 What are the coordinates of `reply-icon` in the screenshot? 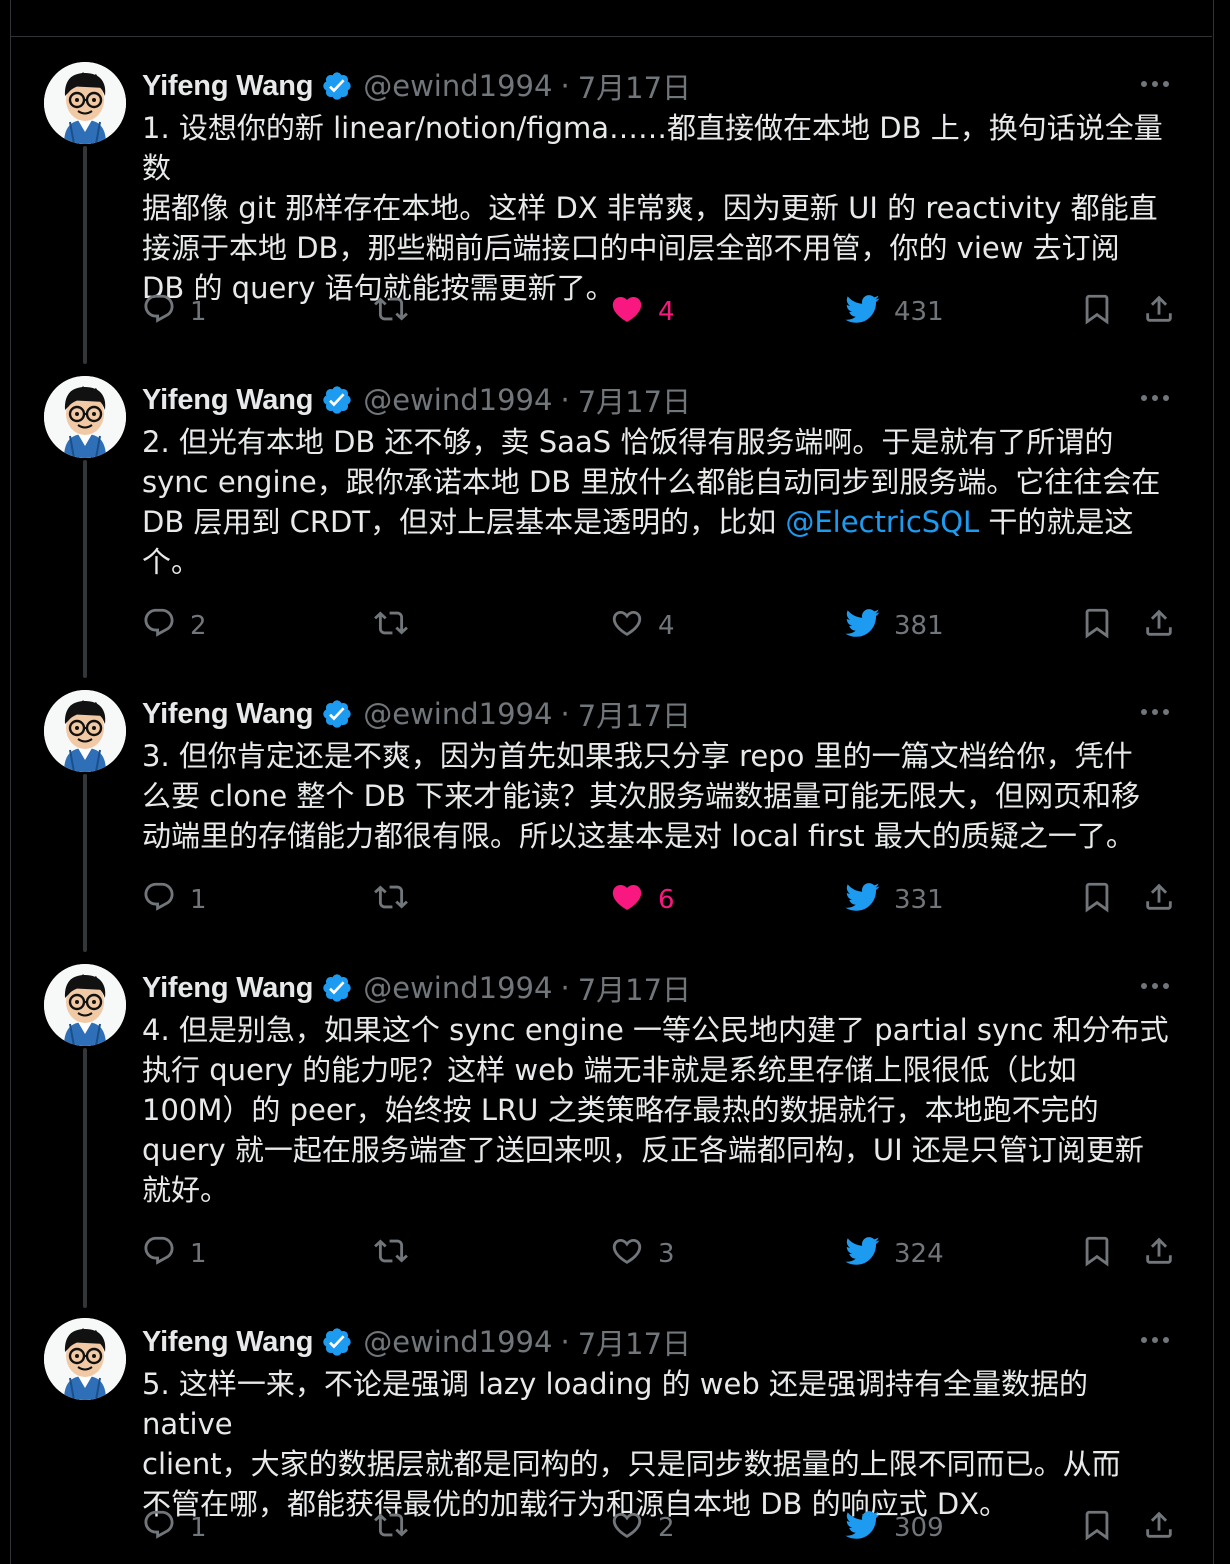 It's located at (166, 900).